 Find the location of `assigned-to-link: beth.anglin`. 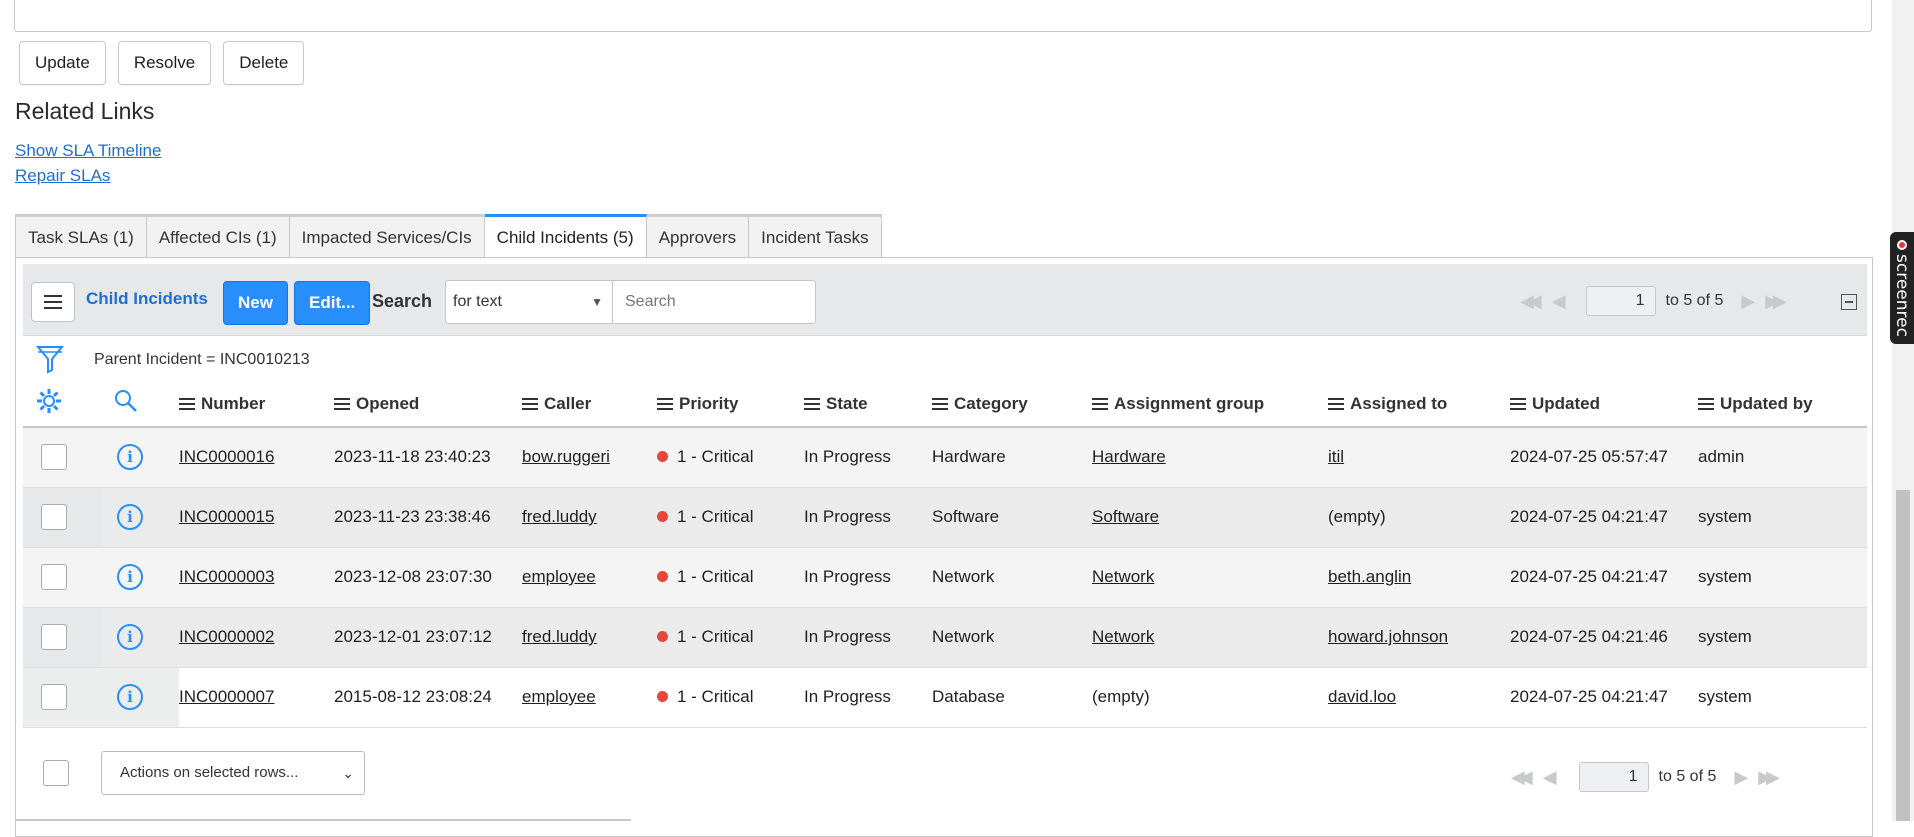

assigned-to-link: beth.anglin is located at coordinates (1369, 576).